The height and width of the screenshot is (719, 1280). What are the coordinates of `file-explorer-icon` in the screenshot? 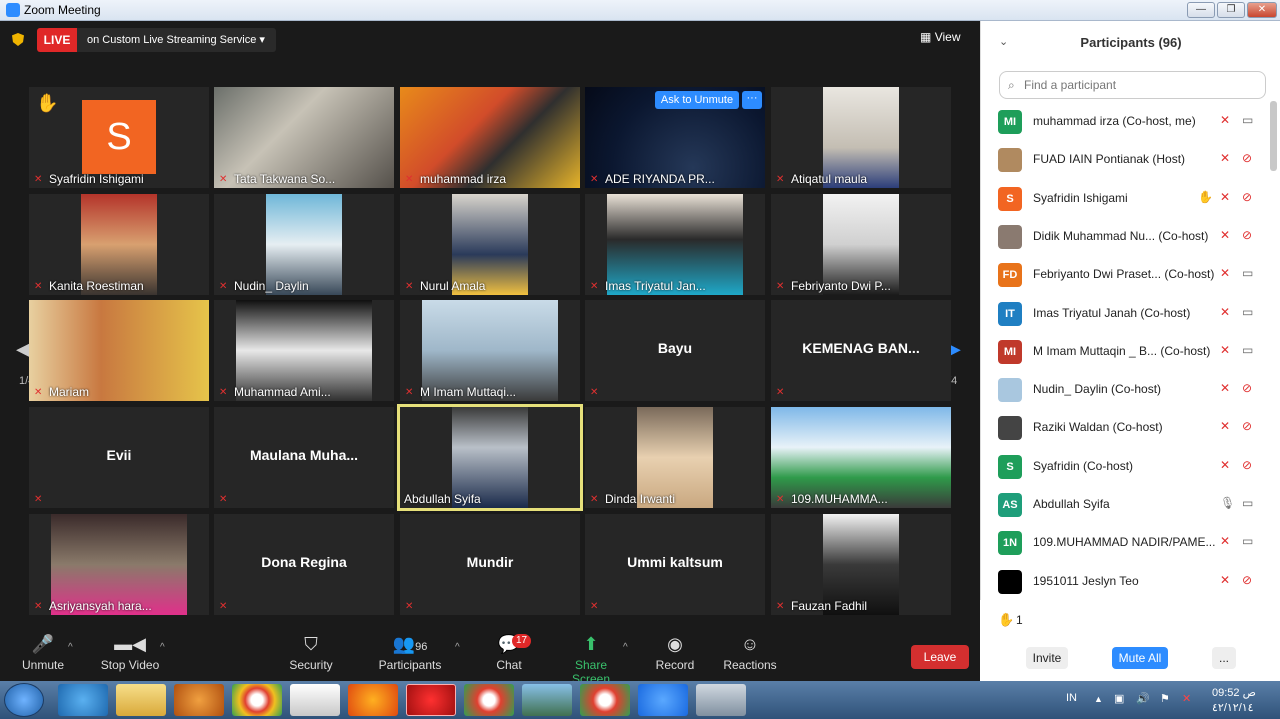 It's located at (141, 700).